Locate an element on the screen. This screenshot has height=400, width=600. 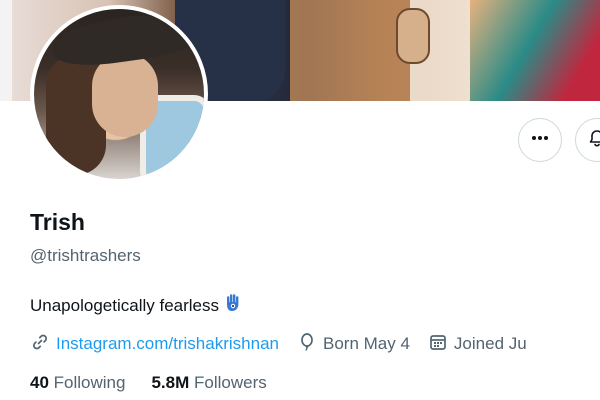
following-label: Following is located at coordinates (89, 382).